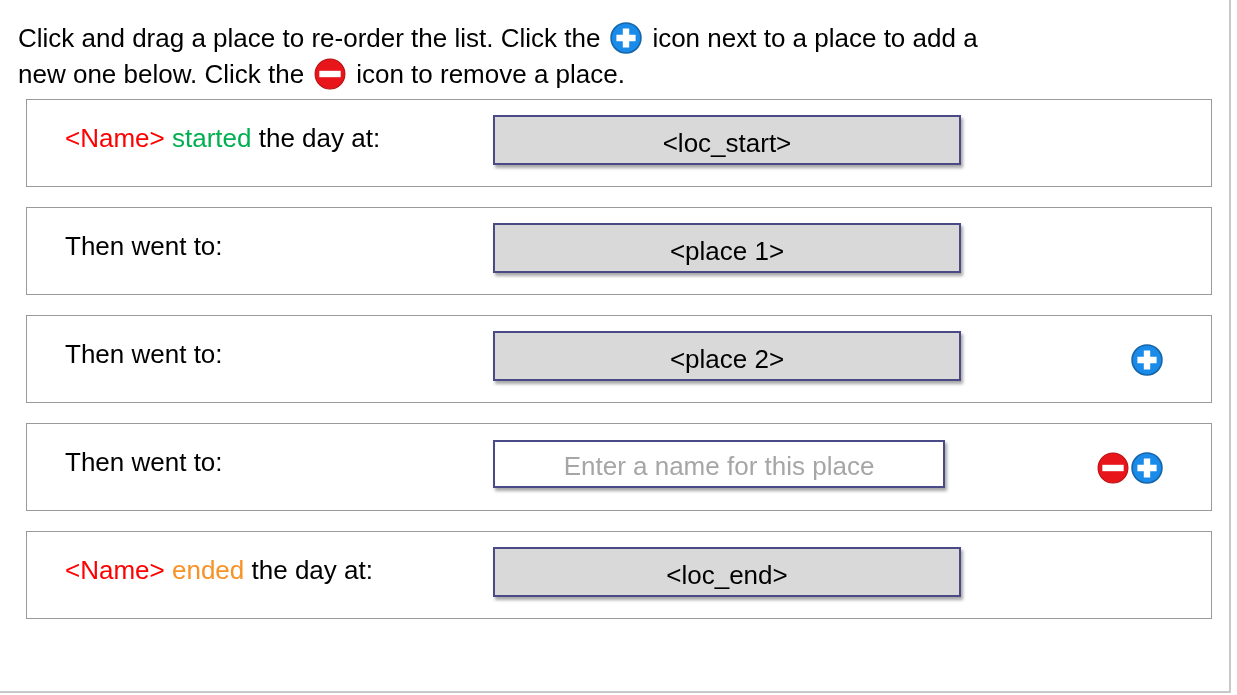 This screenshot has width=1237, height=695. I want to click on place-card: <Name> ended the day at: <loc_end>, so click(619, 575).